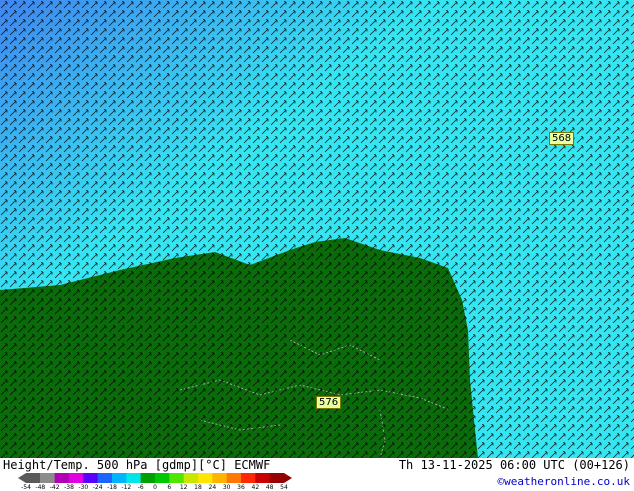  What do you see at coordinates (329, 402) in the screenshot?
I see `contour-label-576: 576` at bounding box center [329, 402].